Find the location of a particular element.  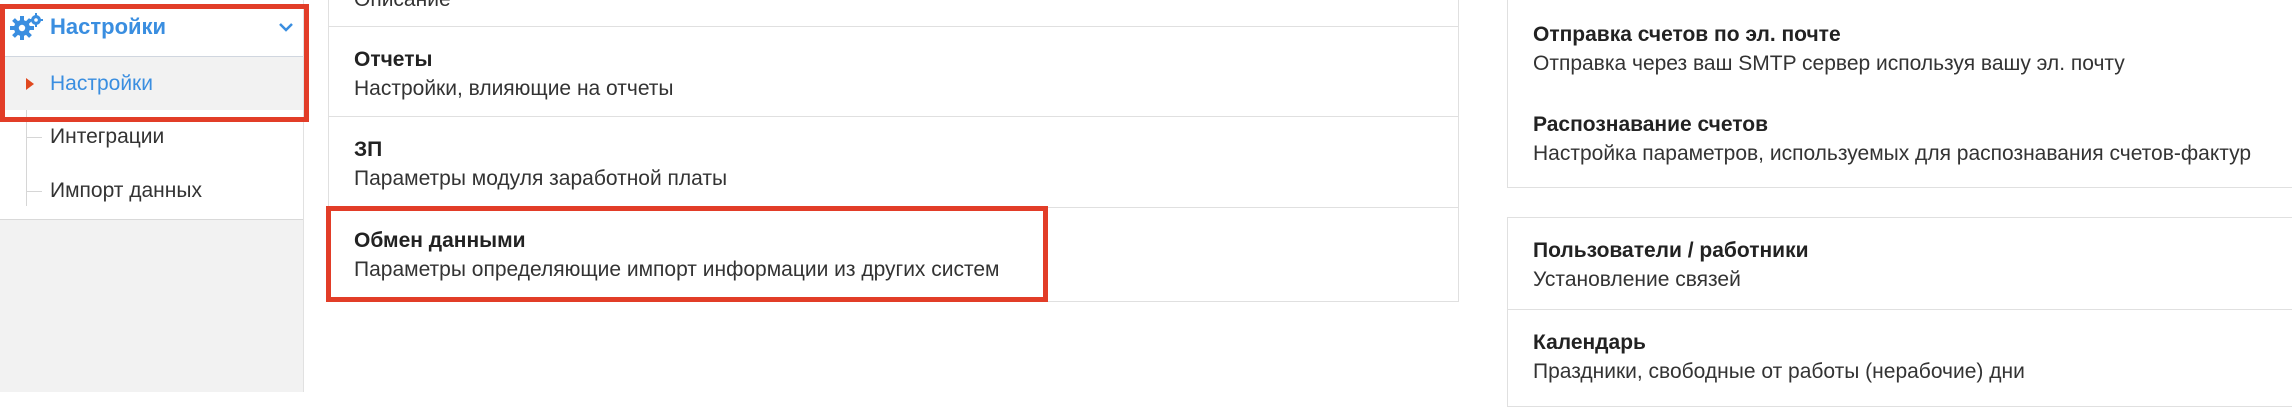

row-description: Установление связей is located at coordinates (1637, 279).